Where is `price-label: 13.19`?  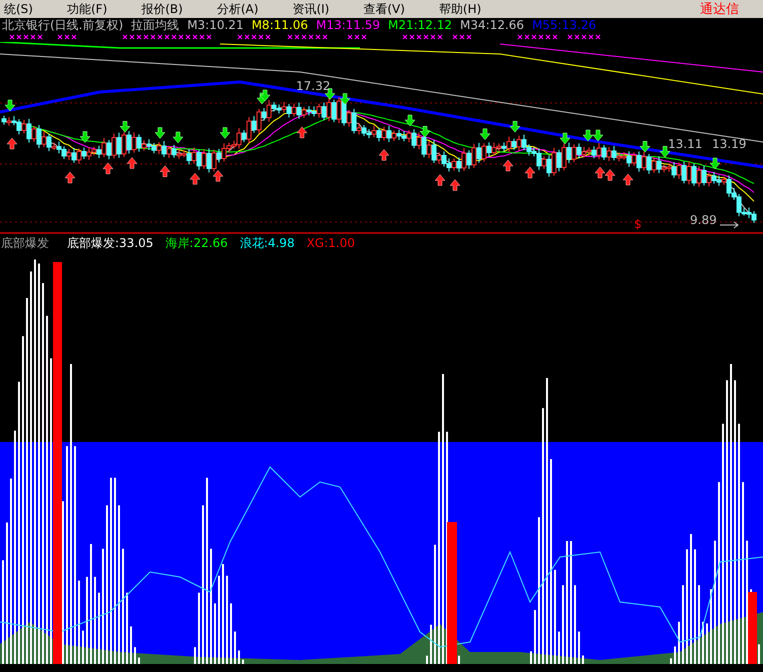 price-label: 13.19 is located at coordinates (729, 144).